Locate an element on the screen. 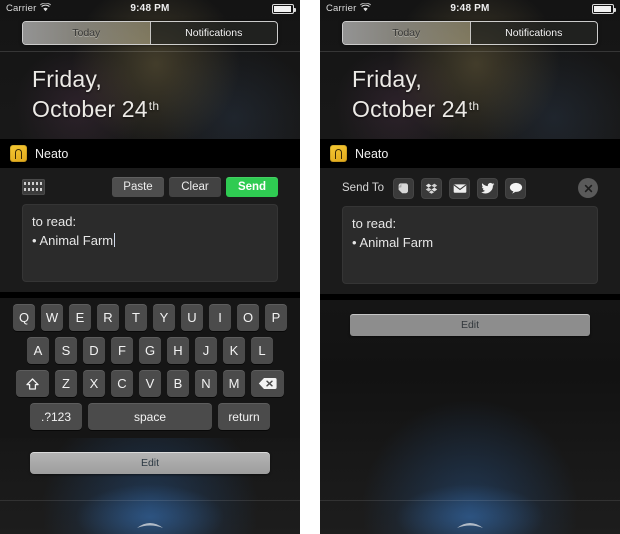  battery-icon is located at coordinates (284, 8).